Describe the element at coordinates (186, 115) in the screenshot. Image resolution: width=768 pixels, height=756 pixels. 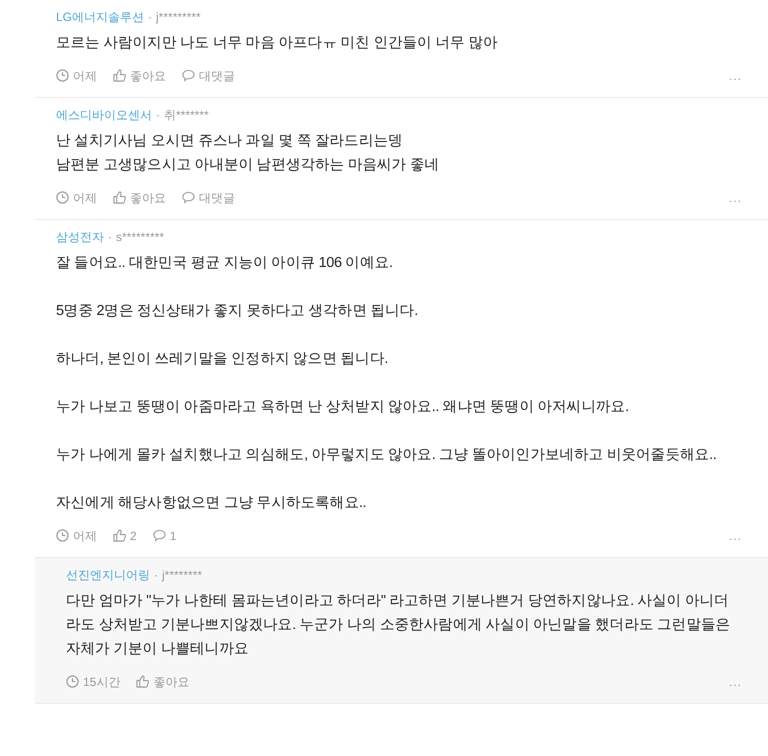
I see `user-id: 취*******` at that location.